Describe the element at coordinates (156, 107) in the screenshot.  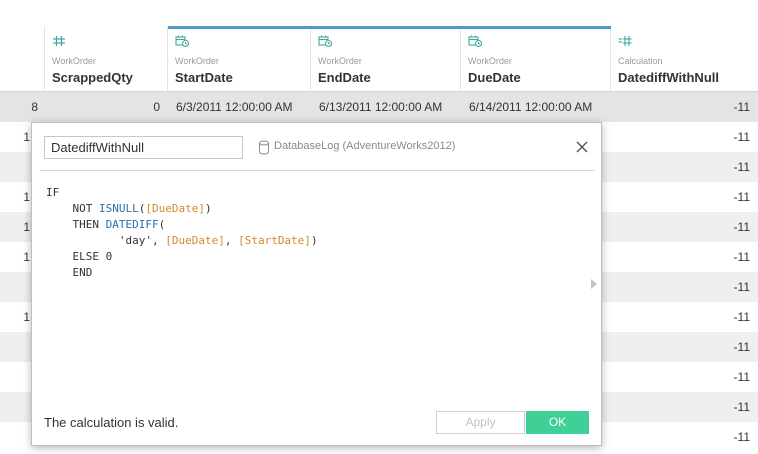
I see `cell-scrappedqty: 0` at that location.